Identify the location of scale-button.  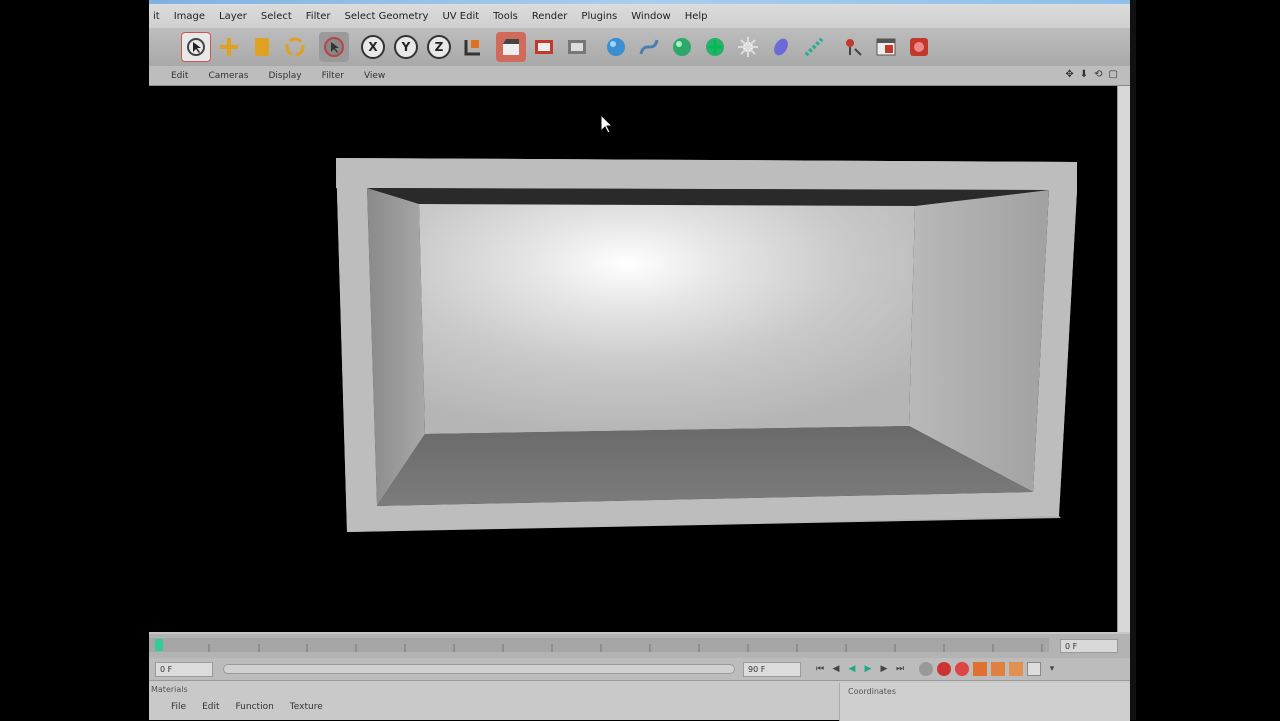
(262, 47).